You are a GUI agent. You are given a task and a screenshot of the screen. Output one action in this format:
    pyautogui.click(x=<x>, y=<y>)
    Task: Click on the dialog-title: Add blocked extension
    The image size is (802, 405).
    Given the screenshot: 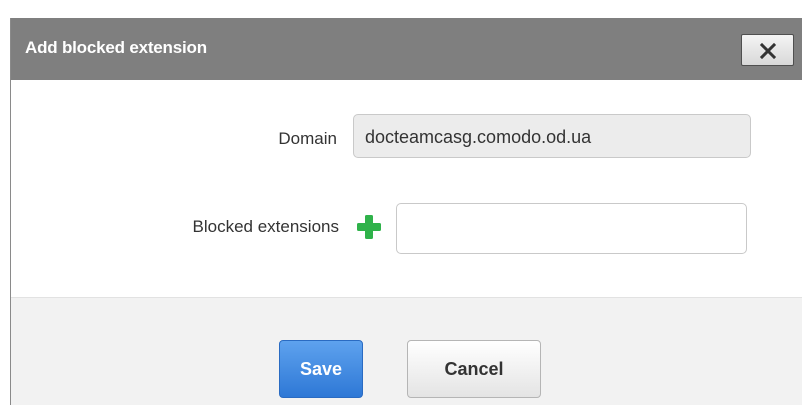 What is the action you would take?
    pyautogui.click(x=116, y=47)
    